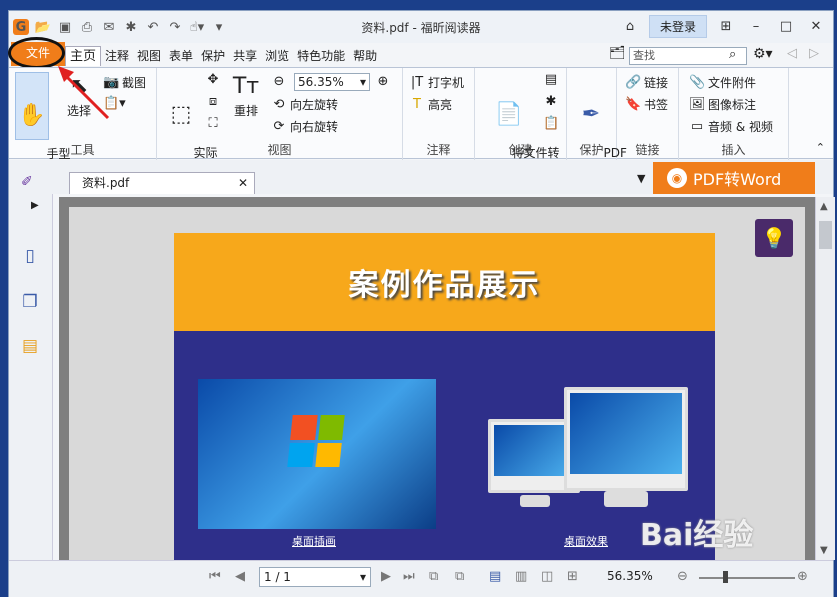 The width and height of the screenshot is (837, 597). What do you see at coordinates (131, 27) in the screenshot?
I see `new-icon: ✱` at bounding box center [131, 27].